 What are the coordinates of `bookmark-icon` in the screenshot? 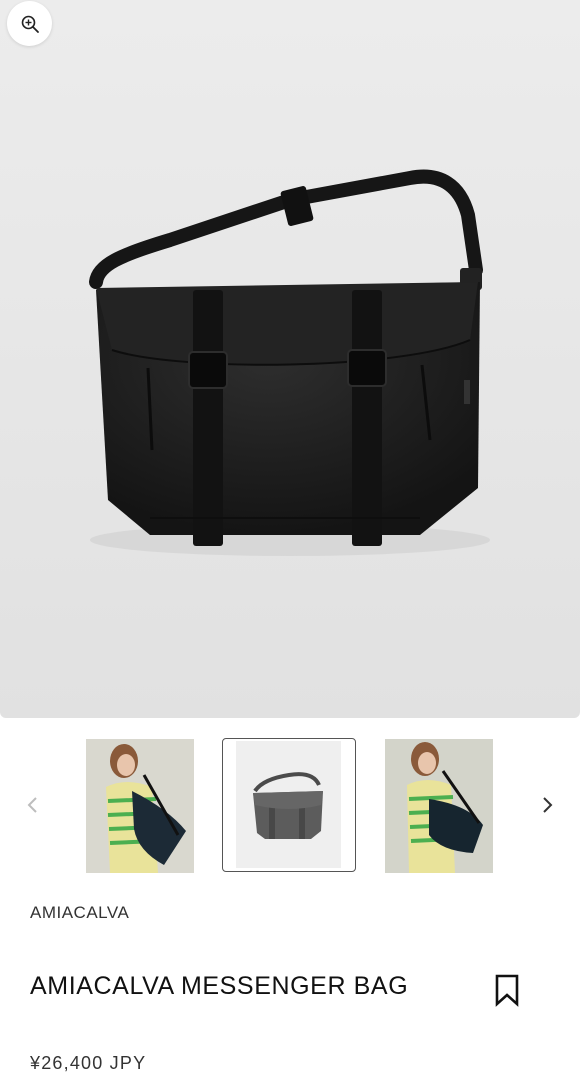 It's located at (507, 990).